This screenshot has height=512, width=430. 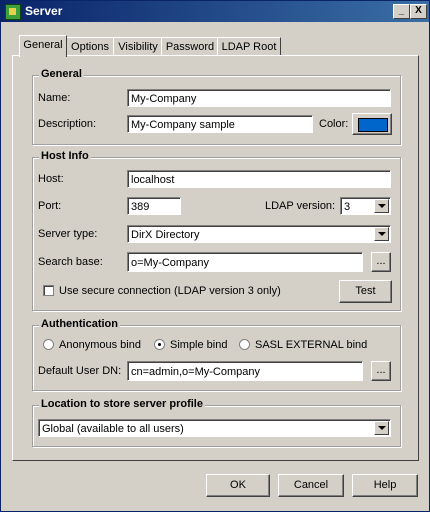 What do you see at coordinates (215, 11) in the screenshot?
I see `title-bar: Server _ X` at bounding box center [215, 11].